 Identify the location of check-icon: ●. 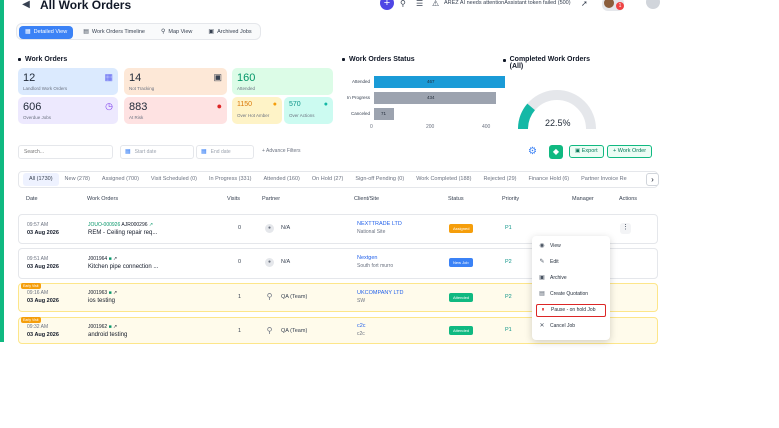
(325, 104).